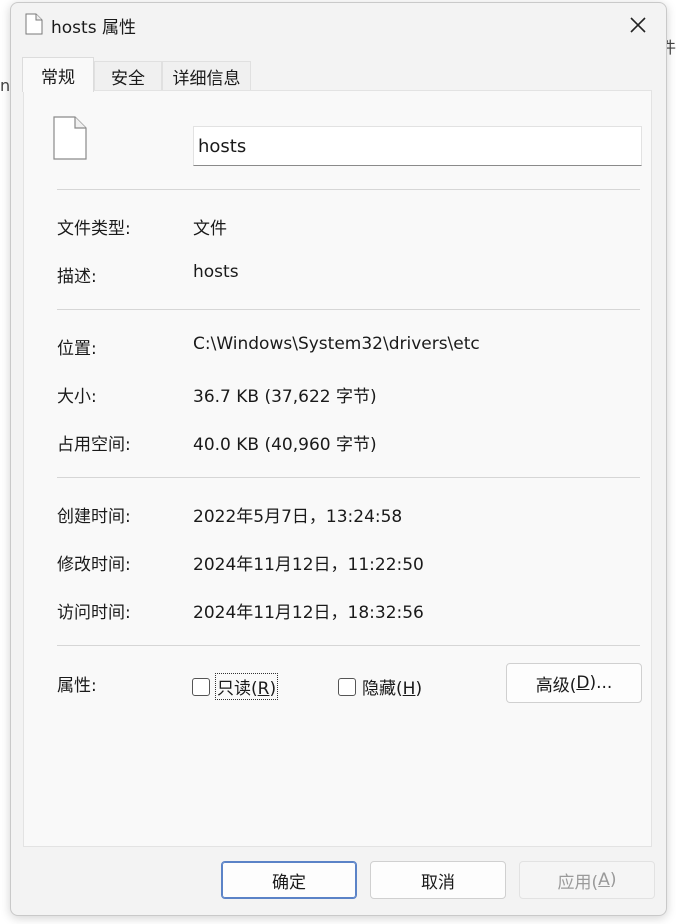 The height and width of the screenshot is (924, 676). What do you see at coordinates (308, 565) in the screenshot?
I see `modified-value: 2024年11月12日，11:22:50` at bounding box center [308, 565].